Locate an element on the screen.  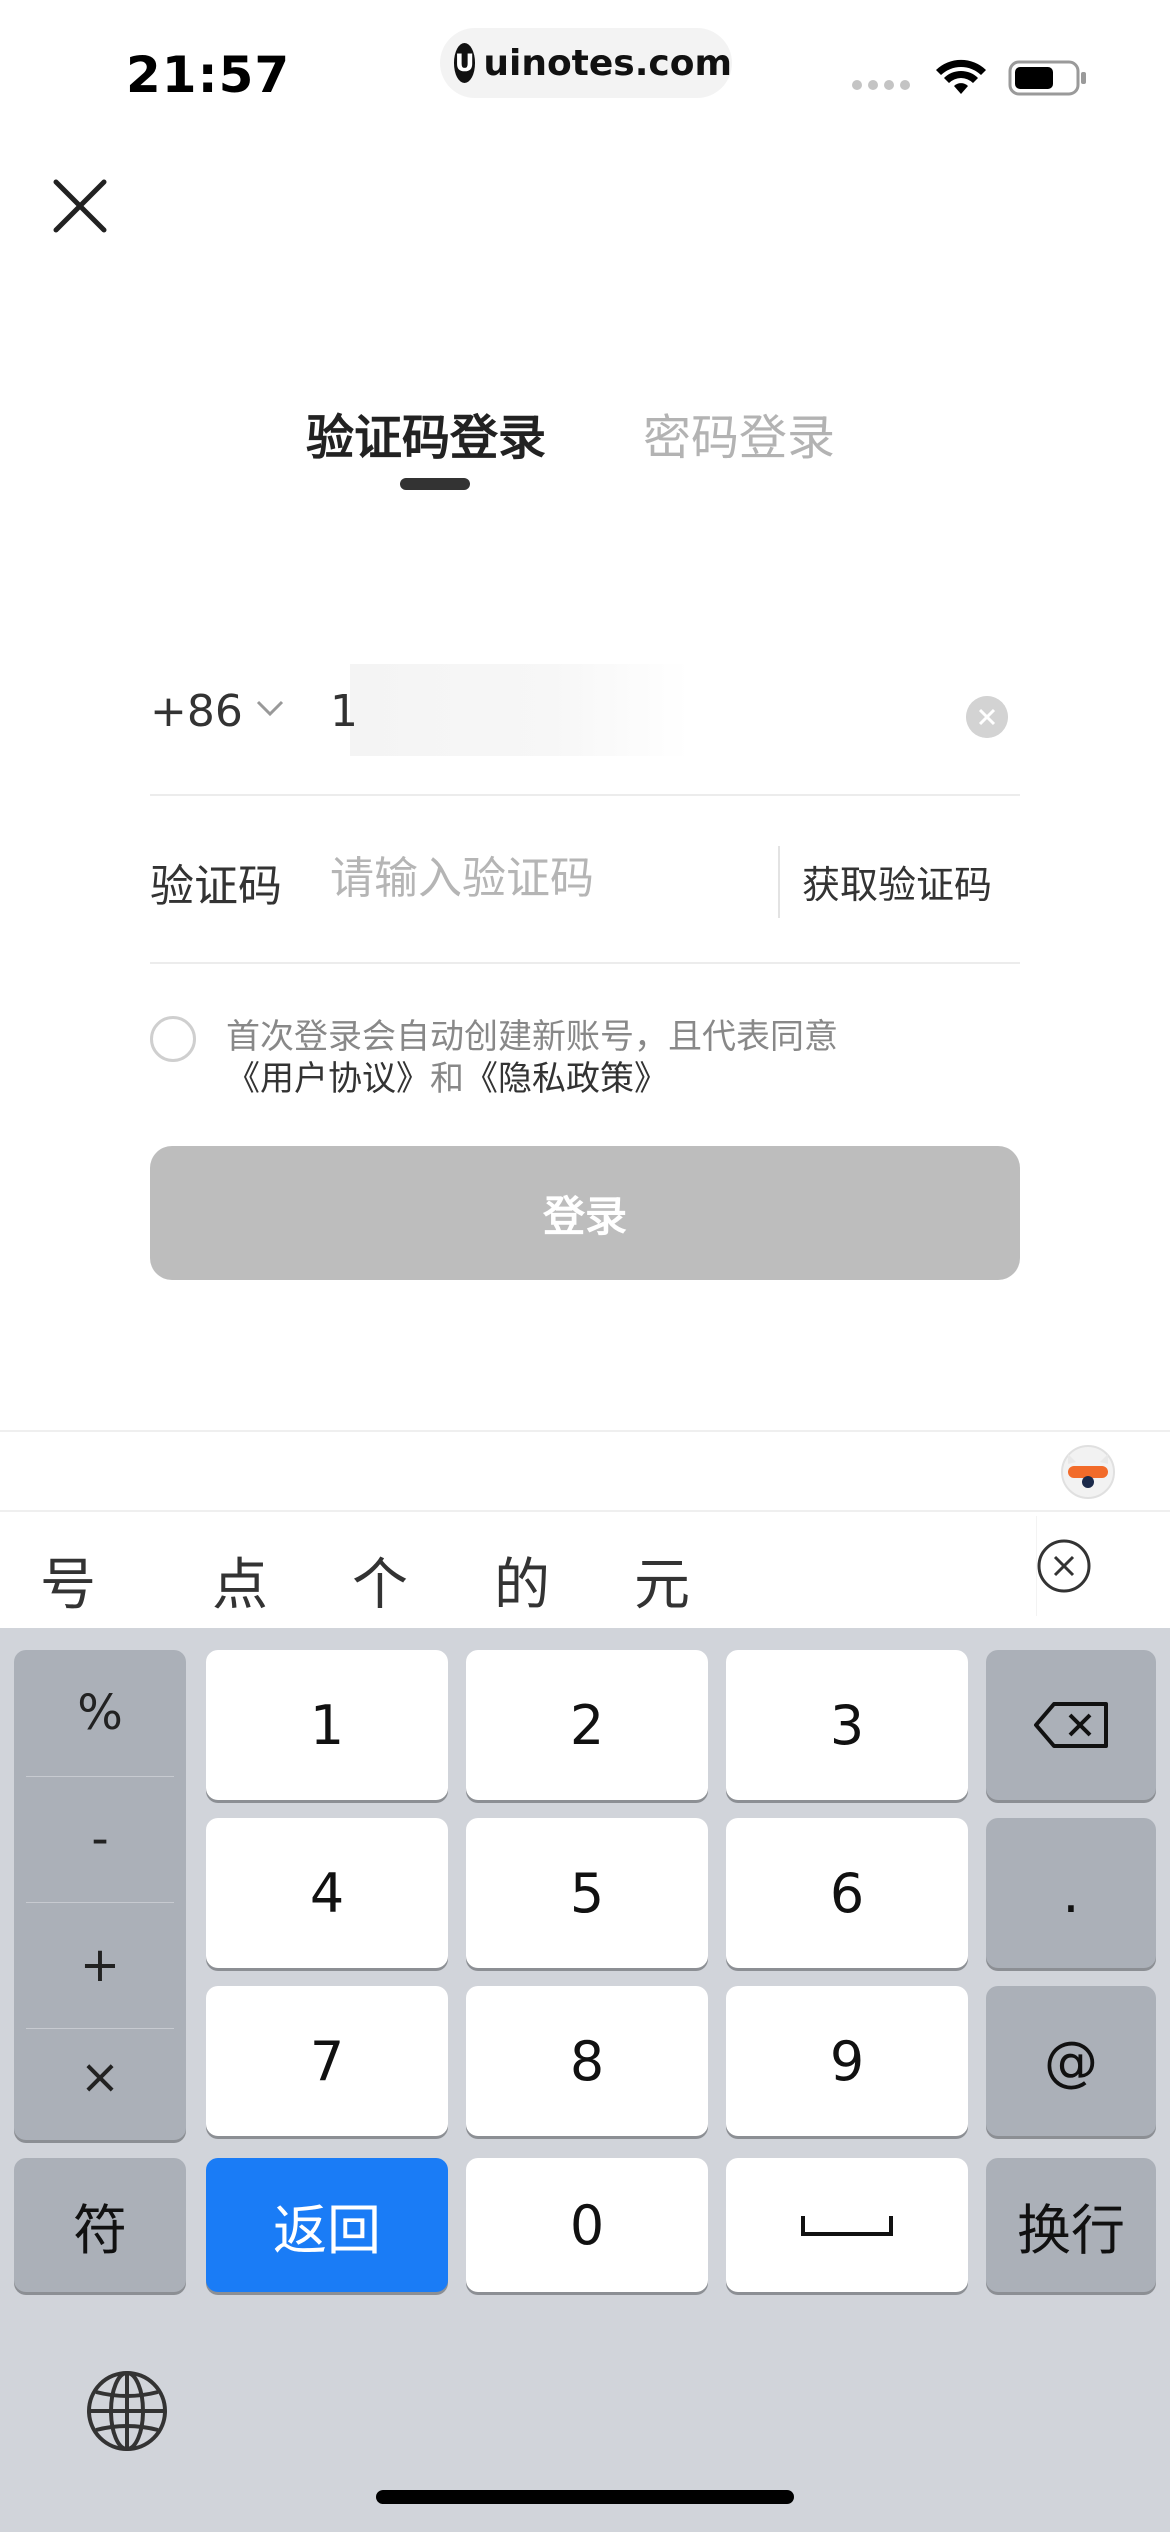
key-8: 8 is located at coordinates (587, 2061).